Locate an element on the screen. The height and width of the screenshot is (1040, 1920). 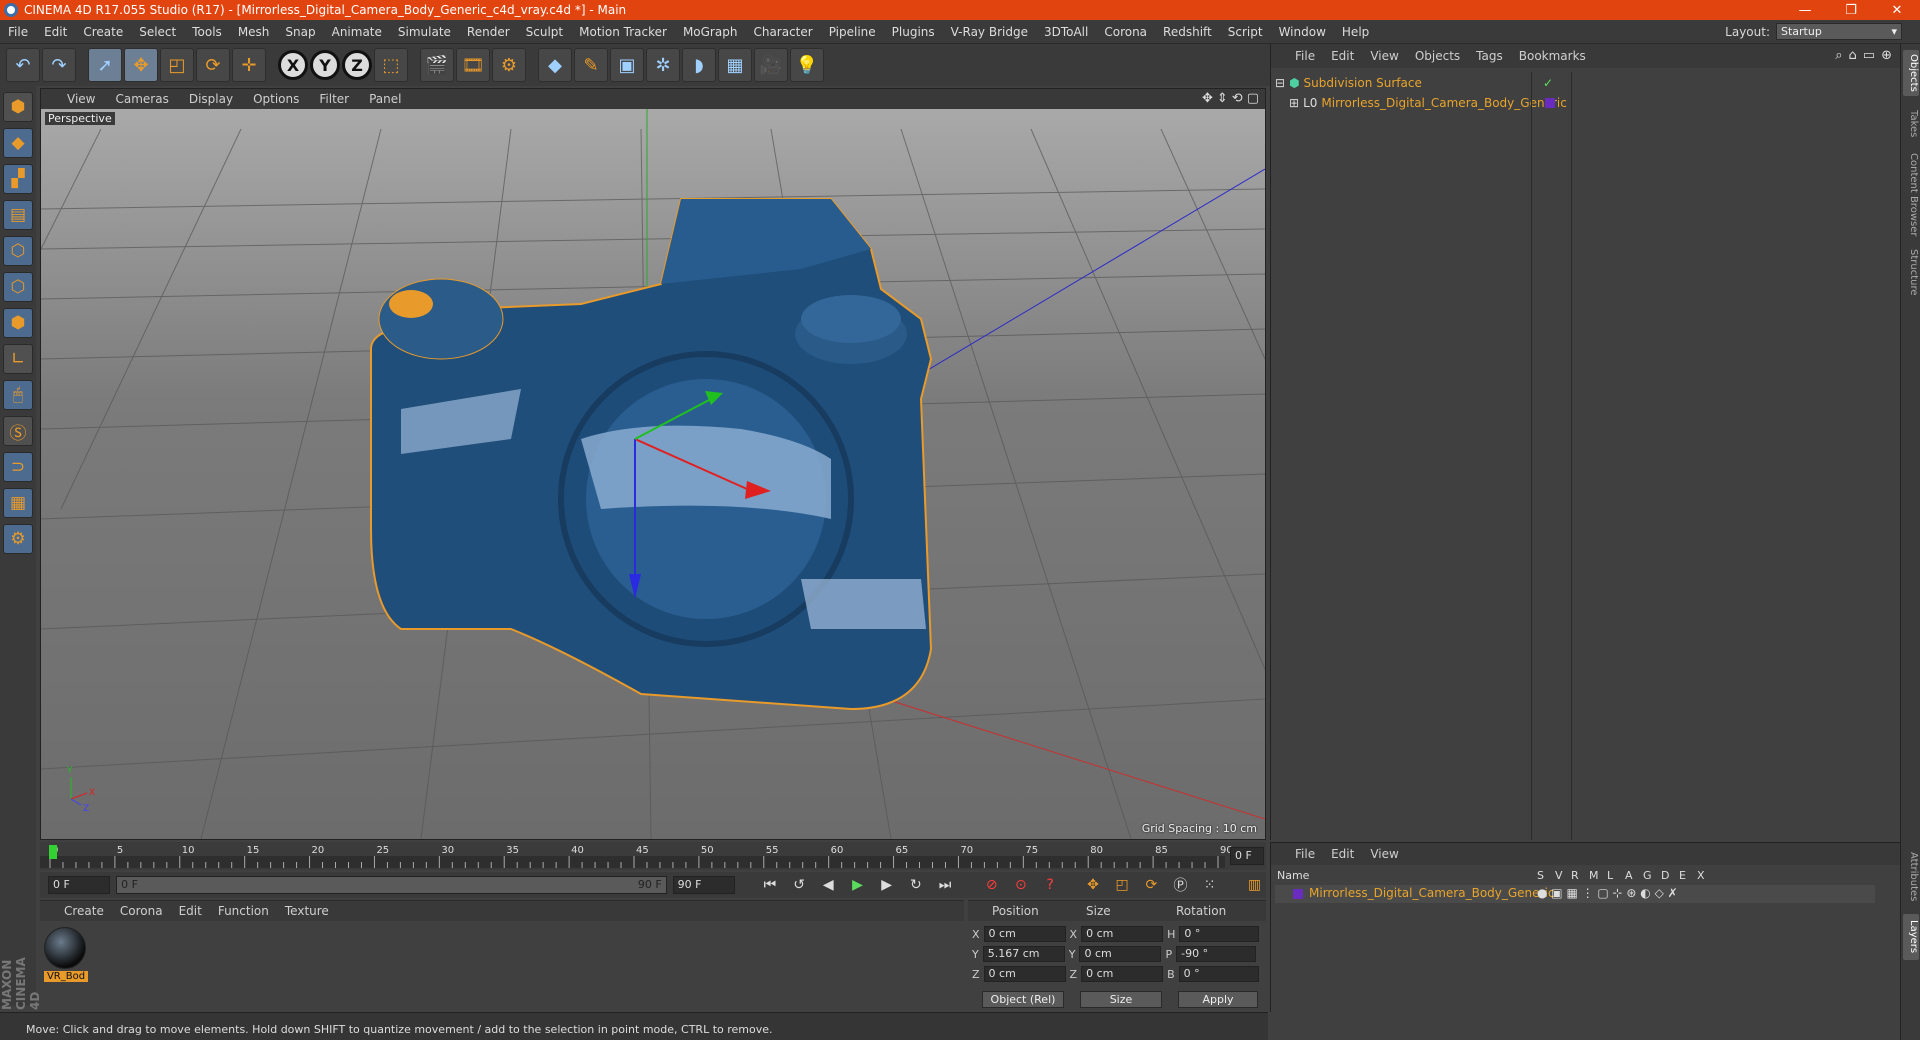
rotate-tool-icon: ⟳ is located at coordinates (213, 65).